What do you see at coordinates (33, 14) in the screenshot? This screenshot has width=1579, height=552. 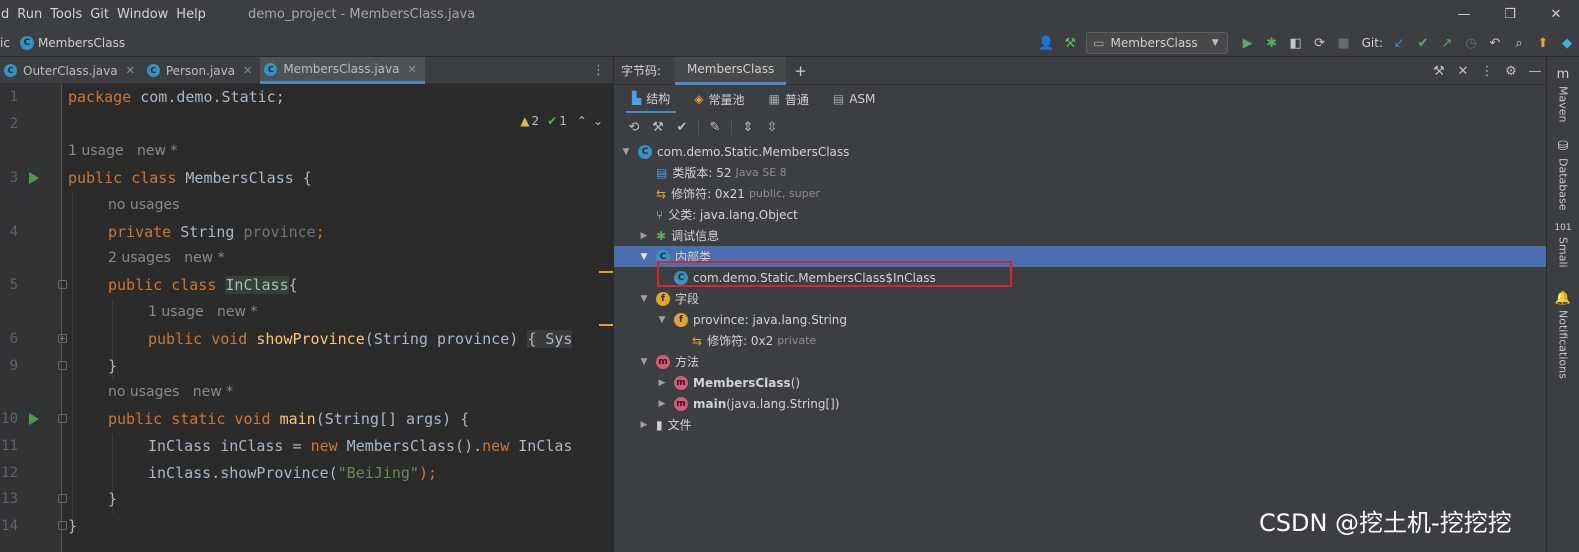 I see `menu-item-run: Run` at bounding box center [33, 14].